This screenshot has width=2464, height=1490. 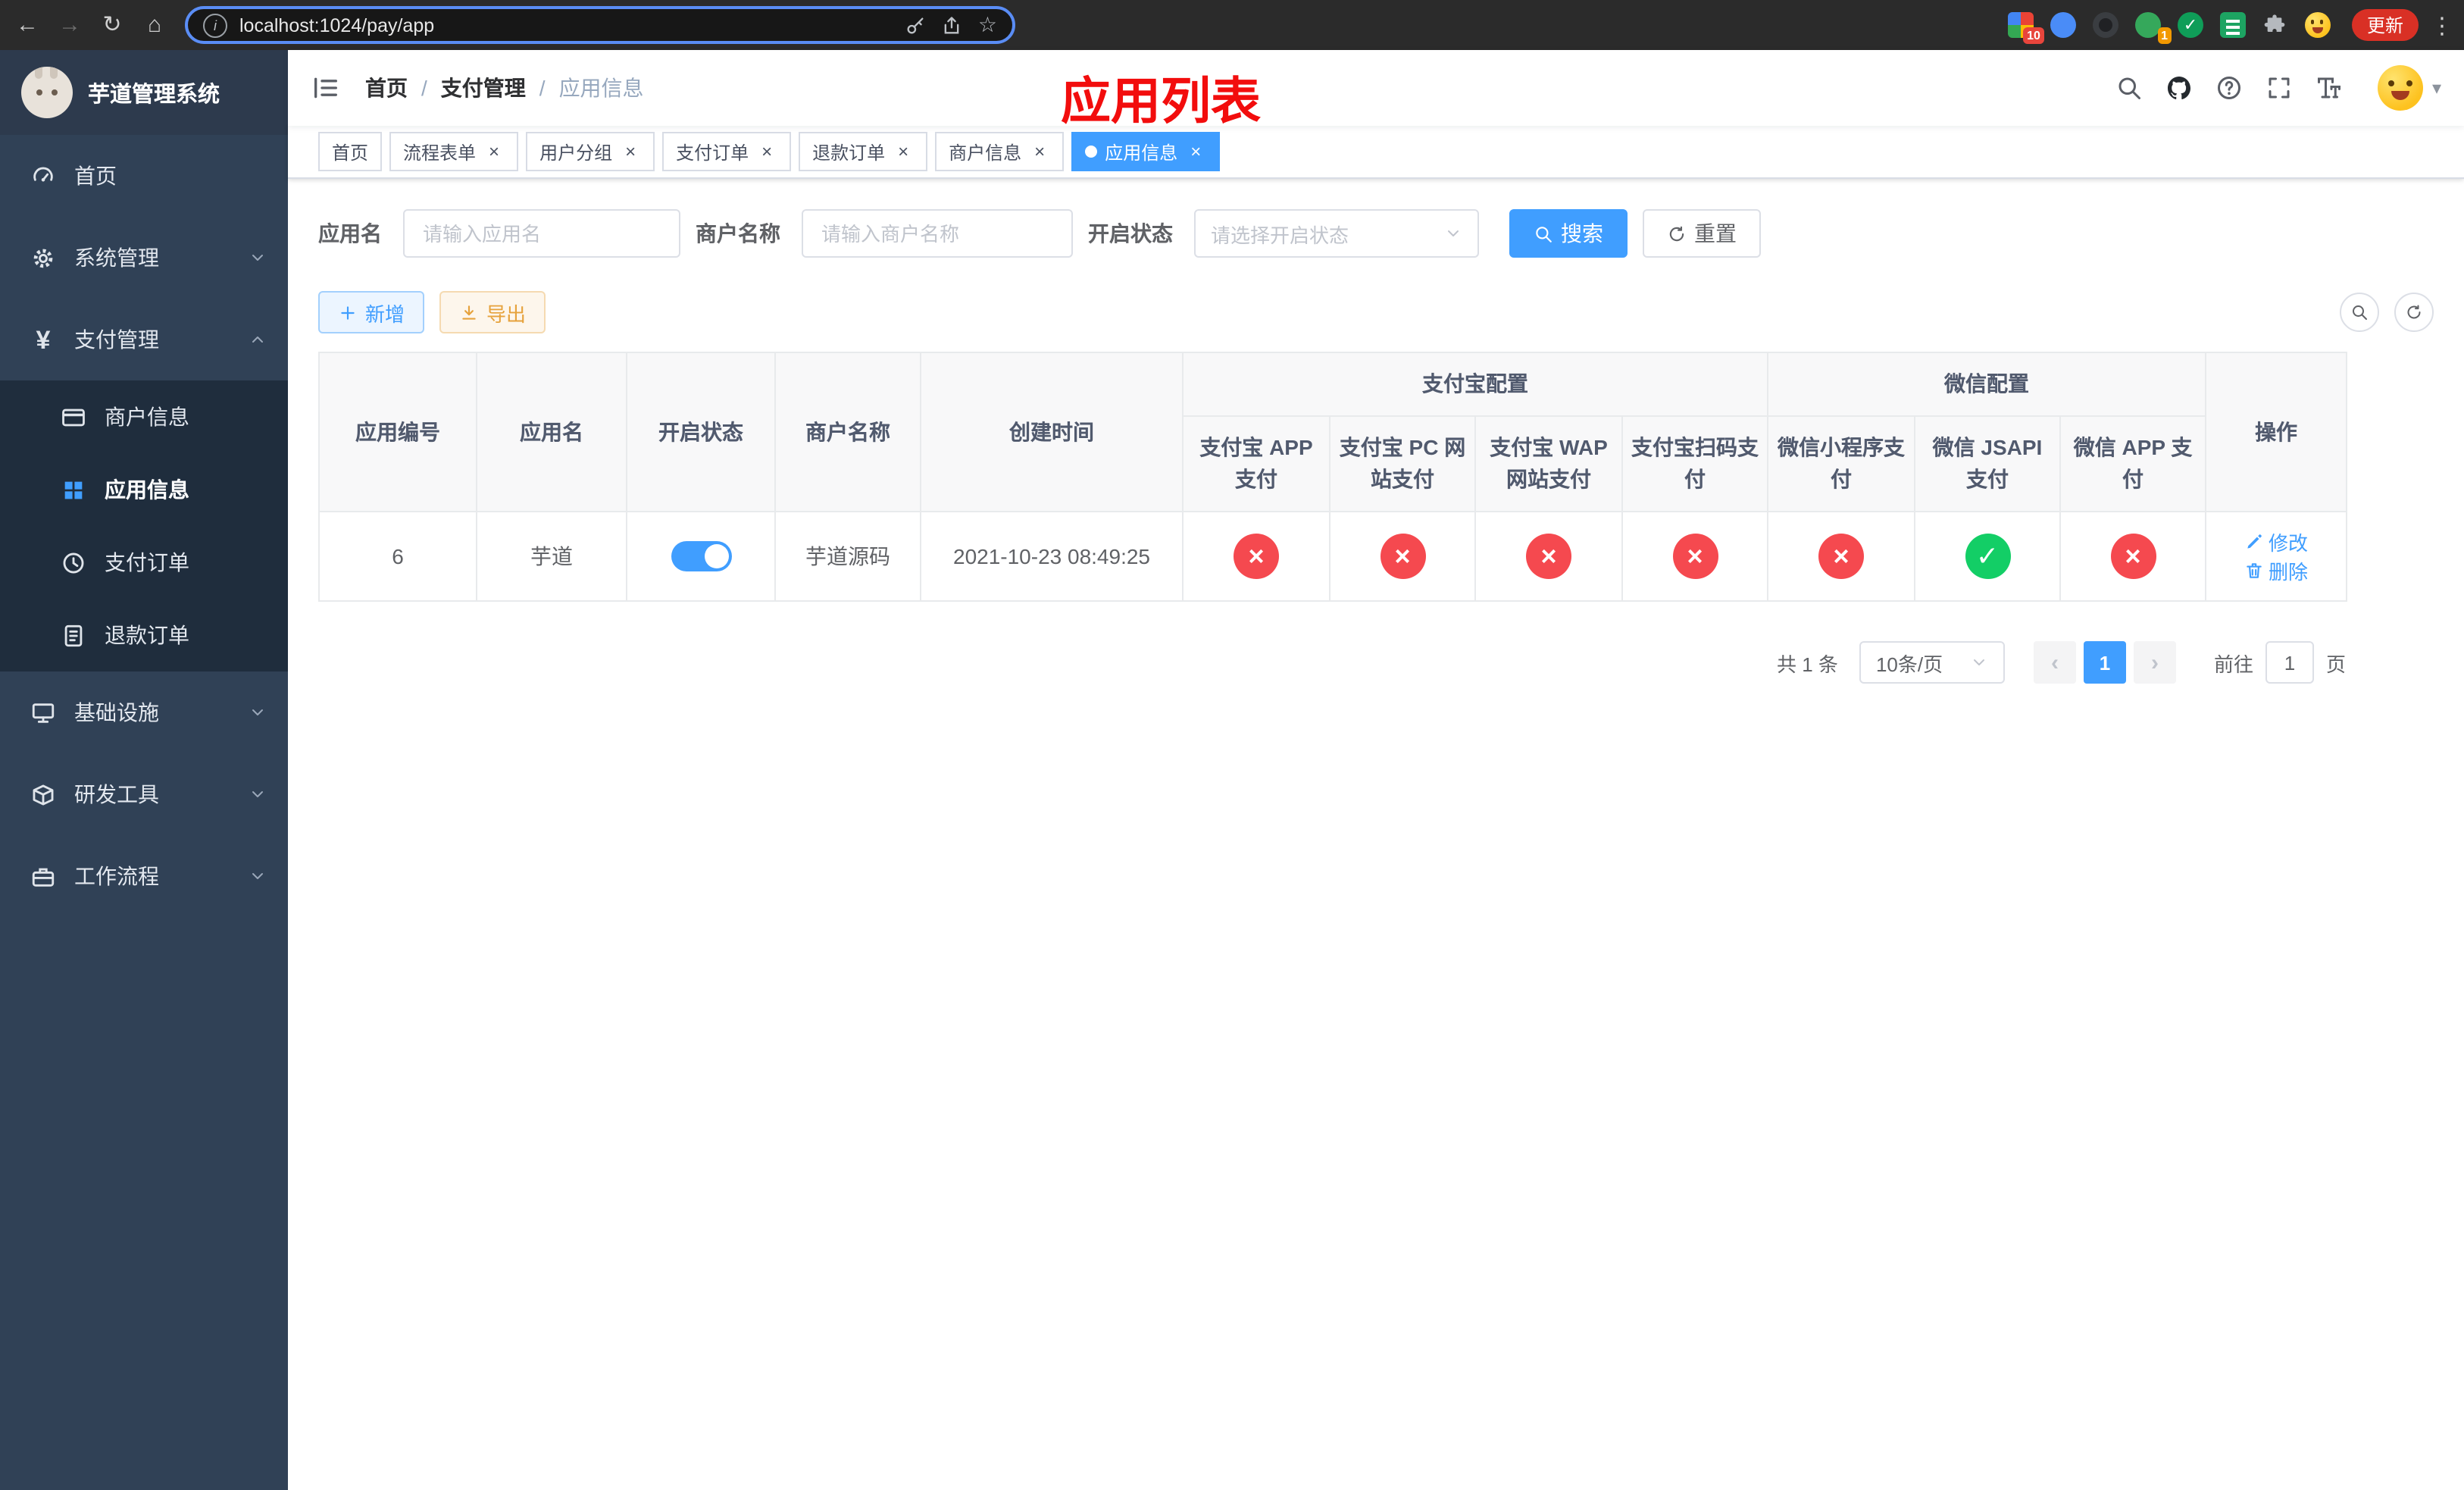 I want to click on help-icon, so click(x=2229, y=88).